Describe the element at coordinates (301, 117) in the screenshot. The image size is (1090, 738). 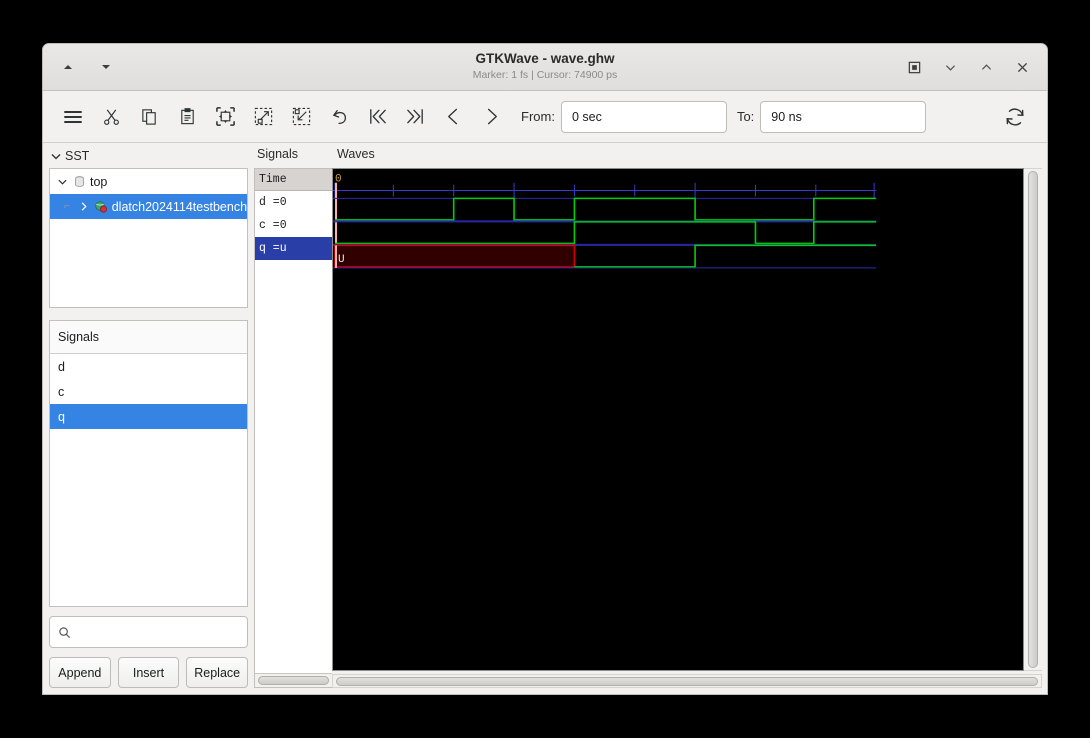
I see `zoom-out-icon` at that location.